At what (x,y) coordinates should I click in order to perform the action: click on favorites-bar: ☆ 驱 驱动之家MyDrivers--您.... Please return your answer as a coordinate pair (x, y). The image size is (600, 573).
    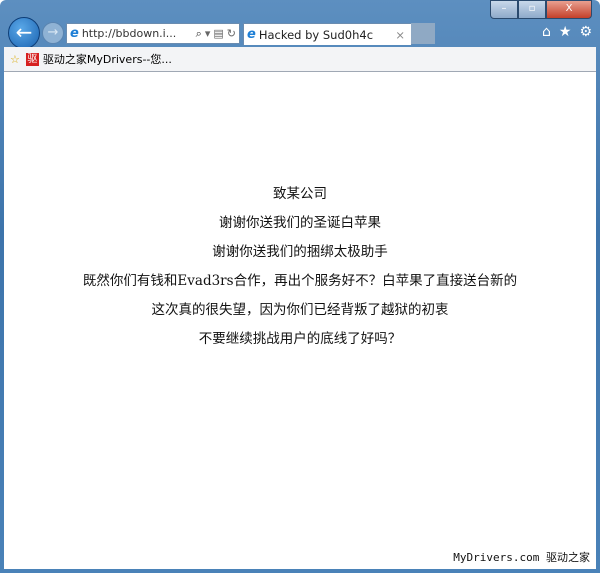
    Looking at the image, I should click on (300, 59).